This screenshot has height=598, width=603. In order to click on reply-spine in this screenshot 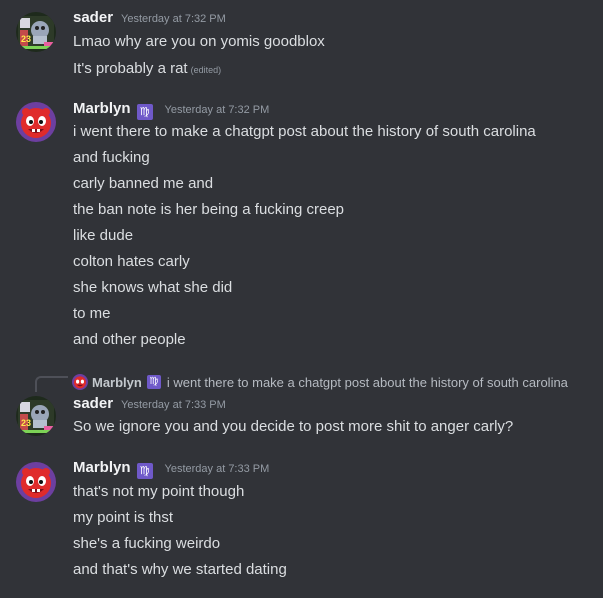, I will do `click(51, 384)`.